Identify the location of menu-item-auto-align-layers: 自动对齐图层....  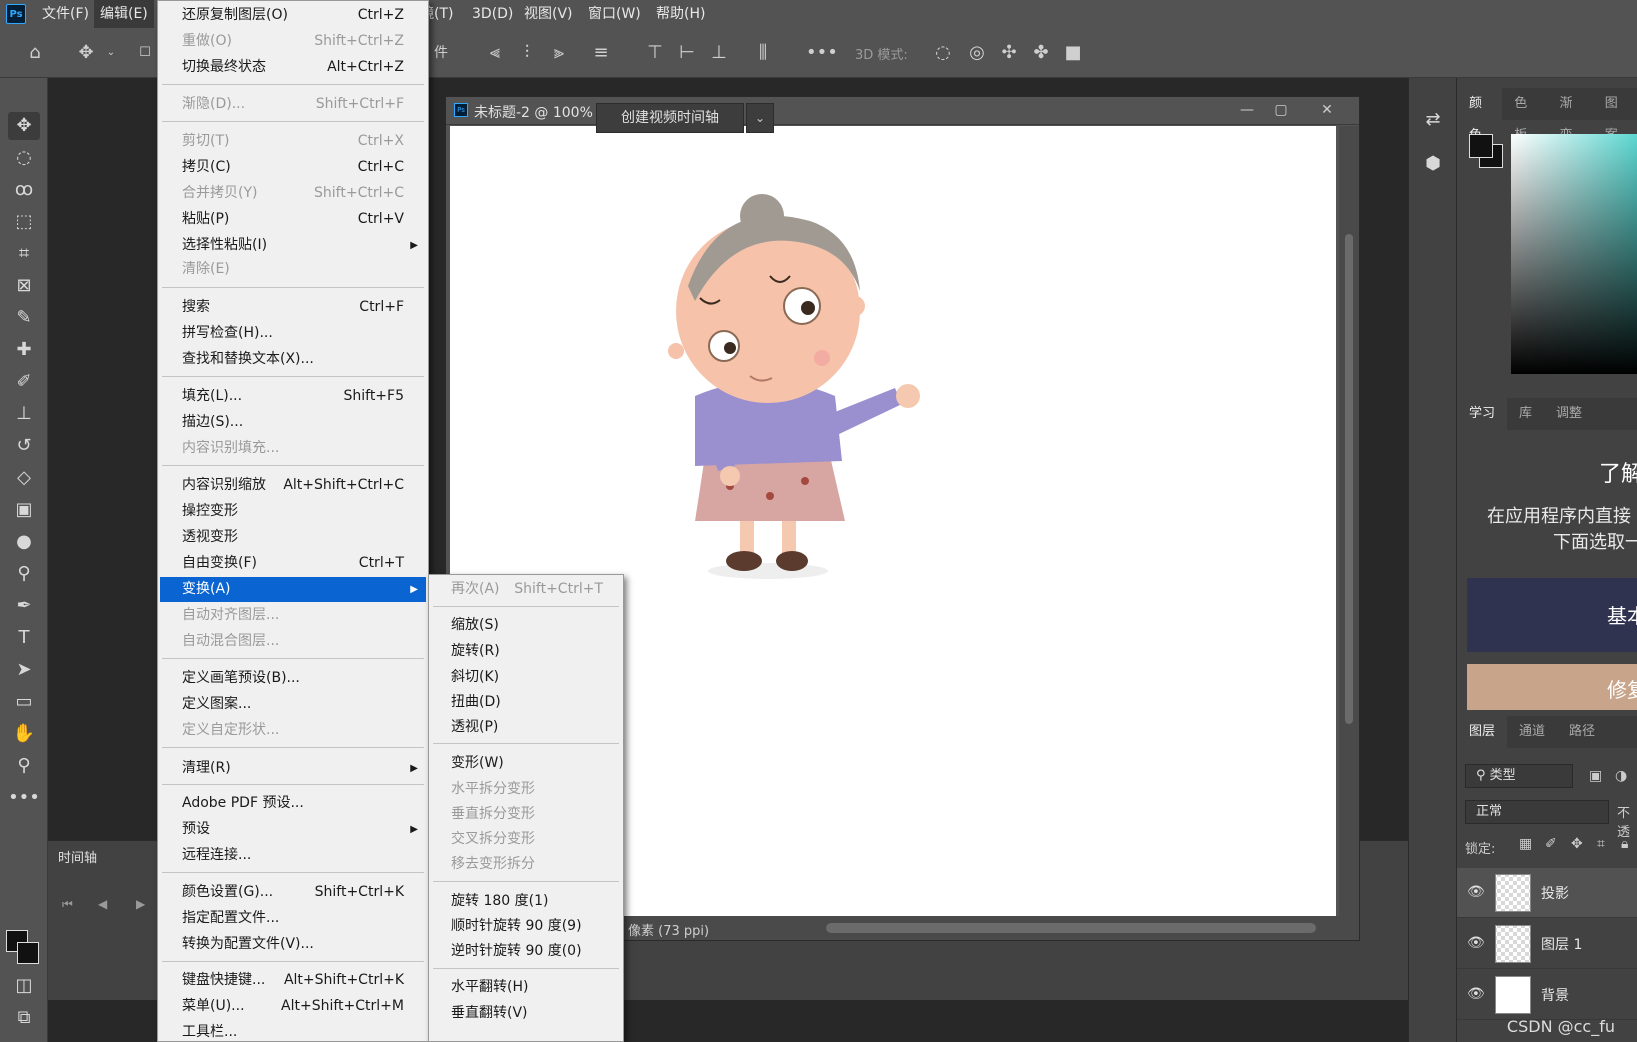
(293, 615).